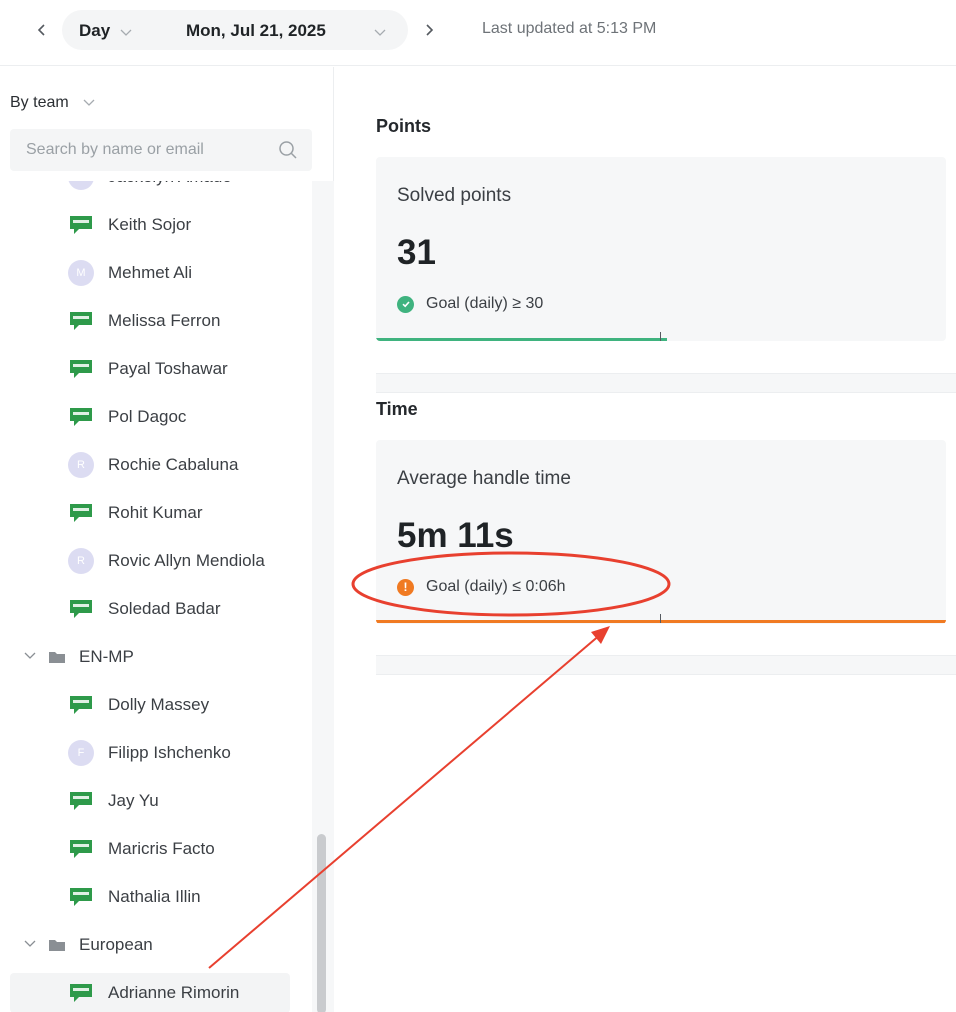 The image size is (956, 1012). I want to click on agent-row: F Filipp Ishchenko, so click(150, 753).